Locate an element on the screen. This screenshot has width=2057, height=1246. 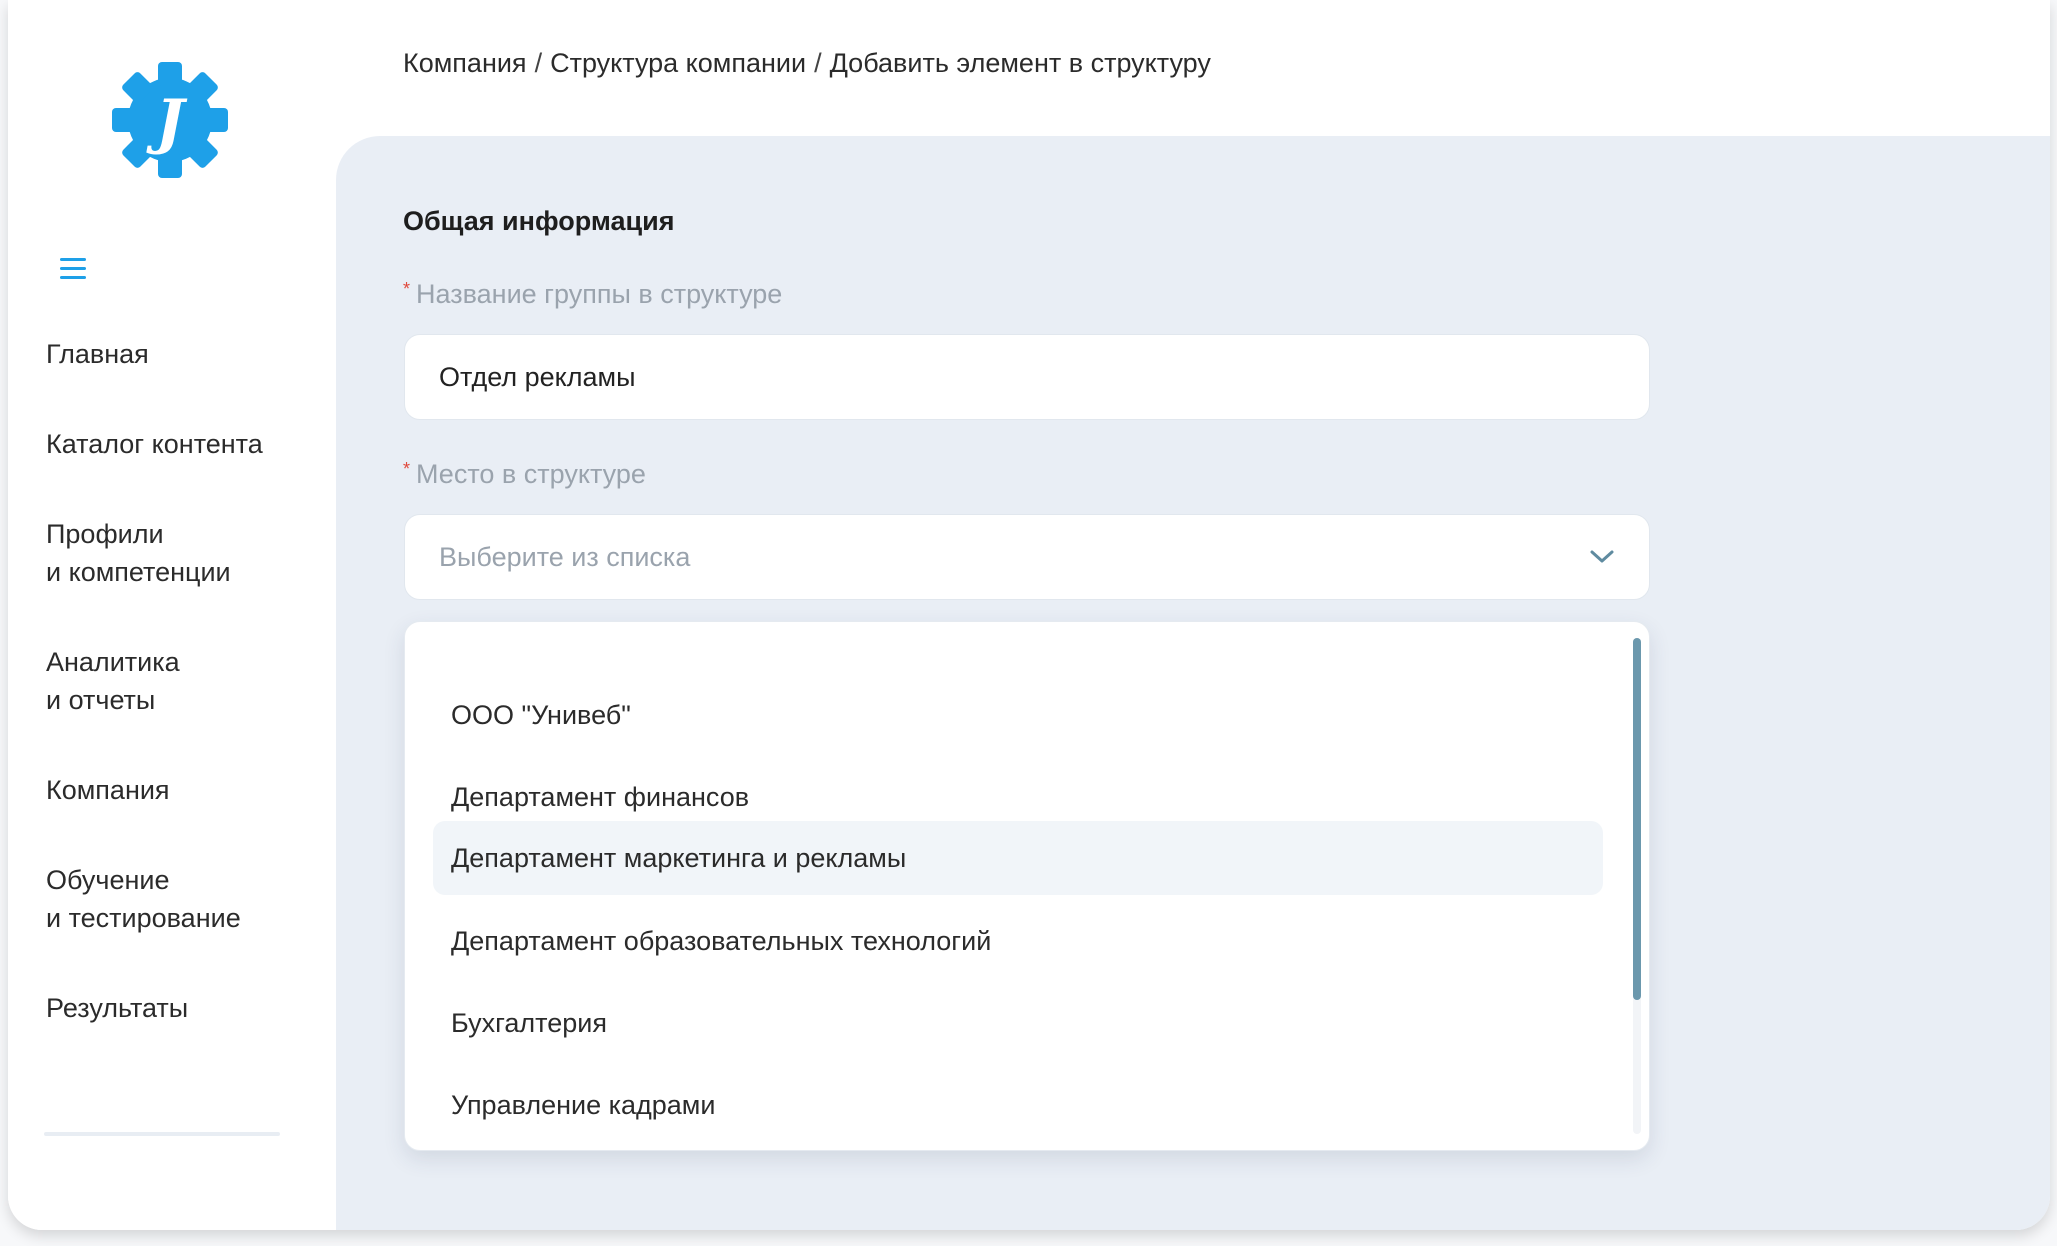
sidebar-item-analytics: Аналитика и отчеты is located at coordinates (181, 681).